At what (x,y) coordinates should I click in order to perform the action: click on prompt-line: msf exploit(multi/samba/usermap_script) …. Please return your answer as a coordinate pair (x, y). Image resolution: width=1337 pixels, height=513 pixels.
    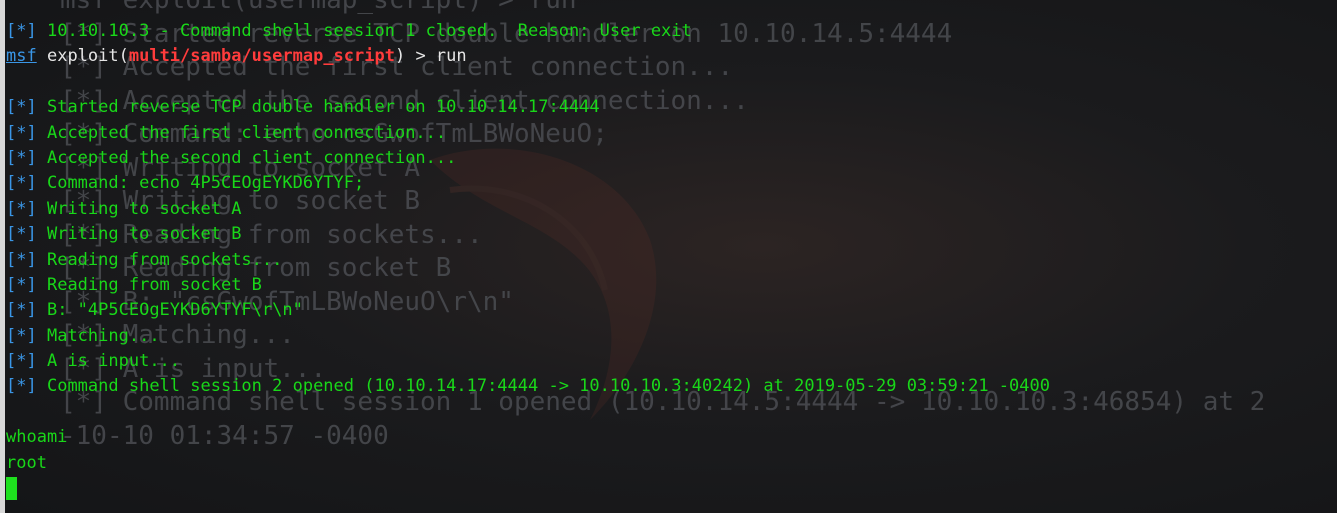
    Looking at the image, I should click on (671, 56).